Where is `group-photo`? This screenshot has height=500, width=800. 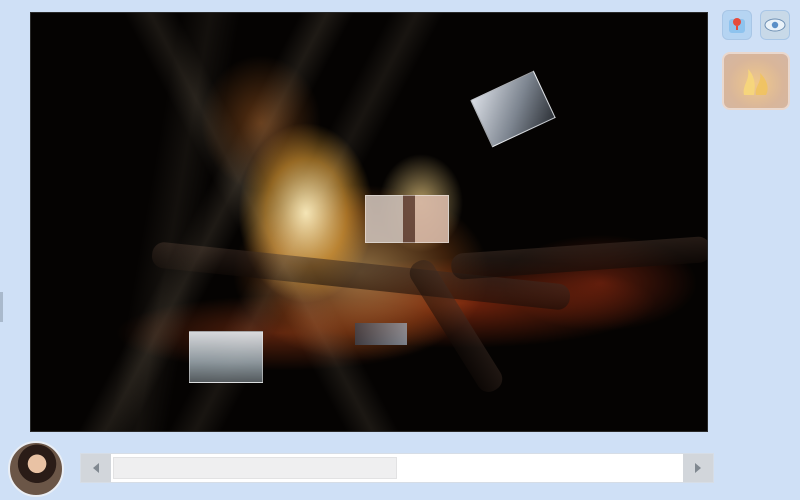
group-photo is located at coordinates (226, 357).